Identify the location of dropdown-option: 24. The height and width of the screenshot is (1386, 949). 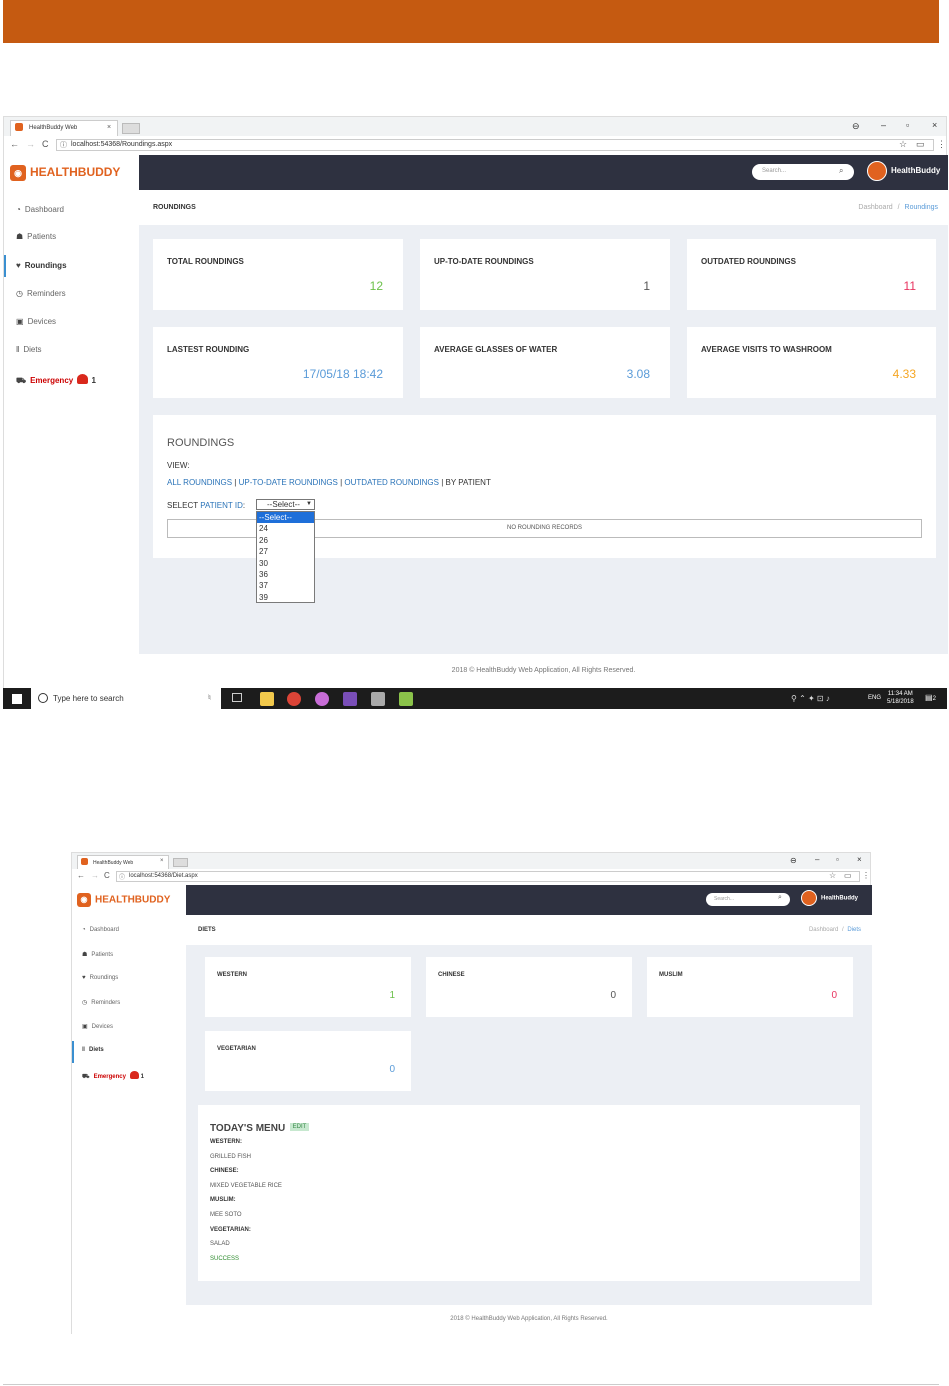
(285, 528).